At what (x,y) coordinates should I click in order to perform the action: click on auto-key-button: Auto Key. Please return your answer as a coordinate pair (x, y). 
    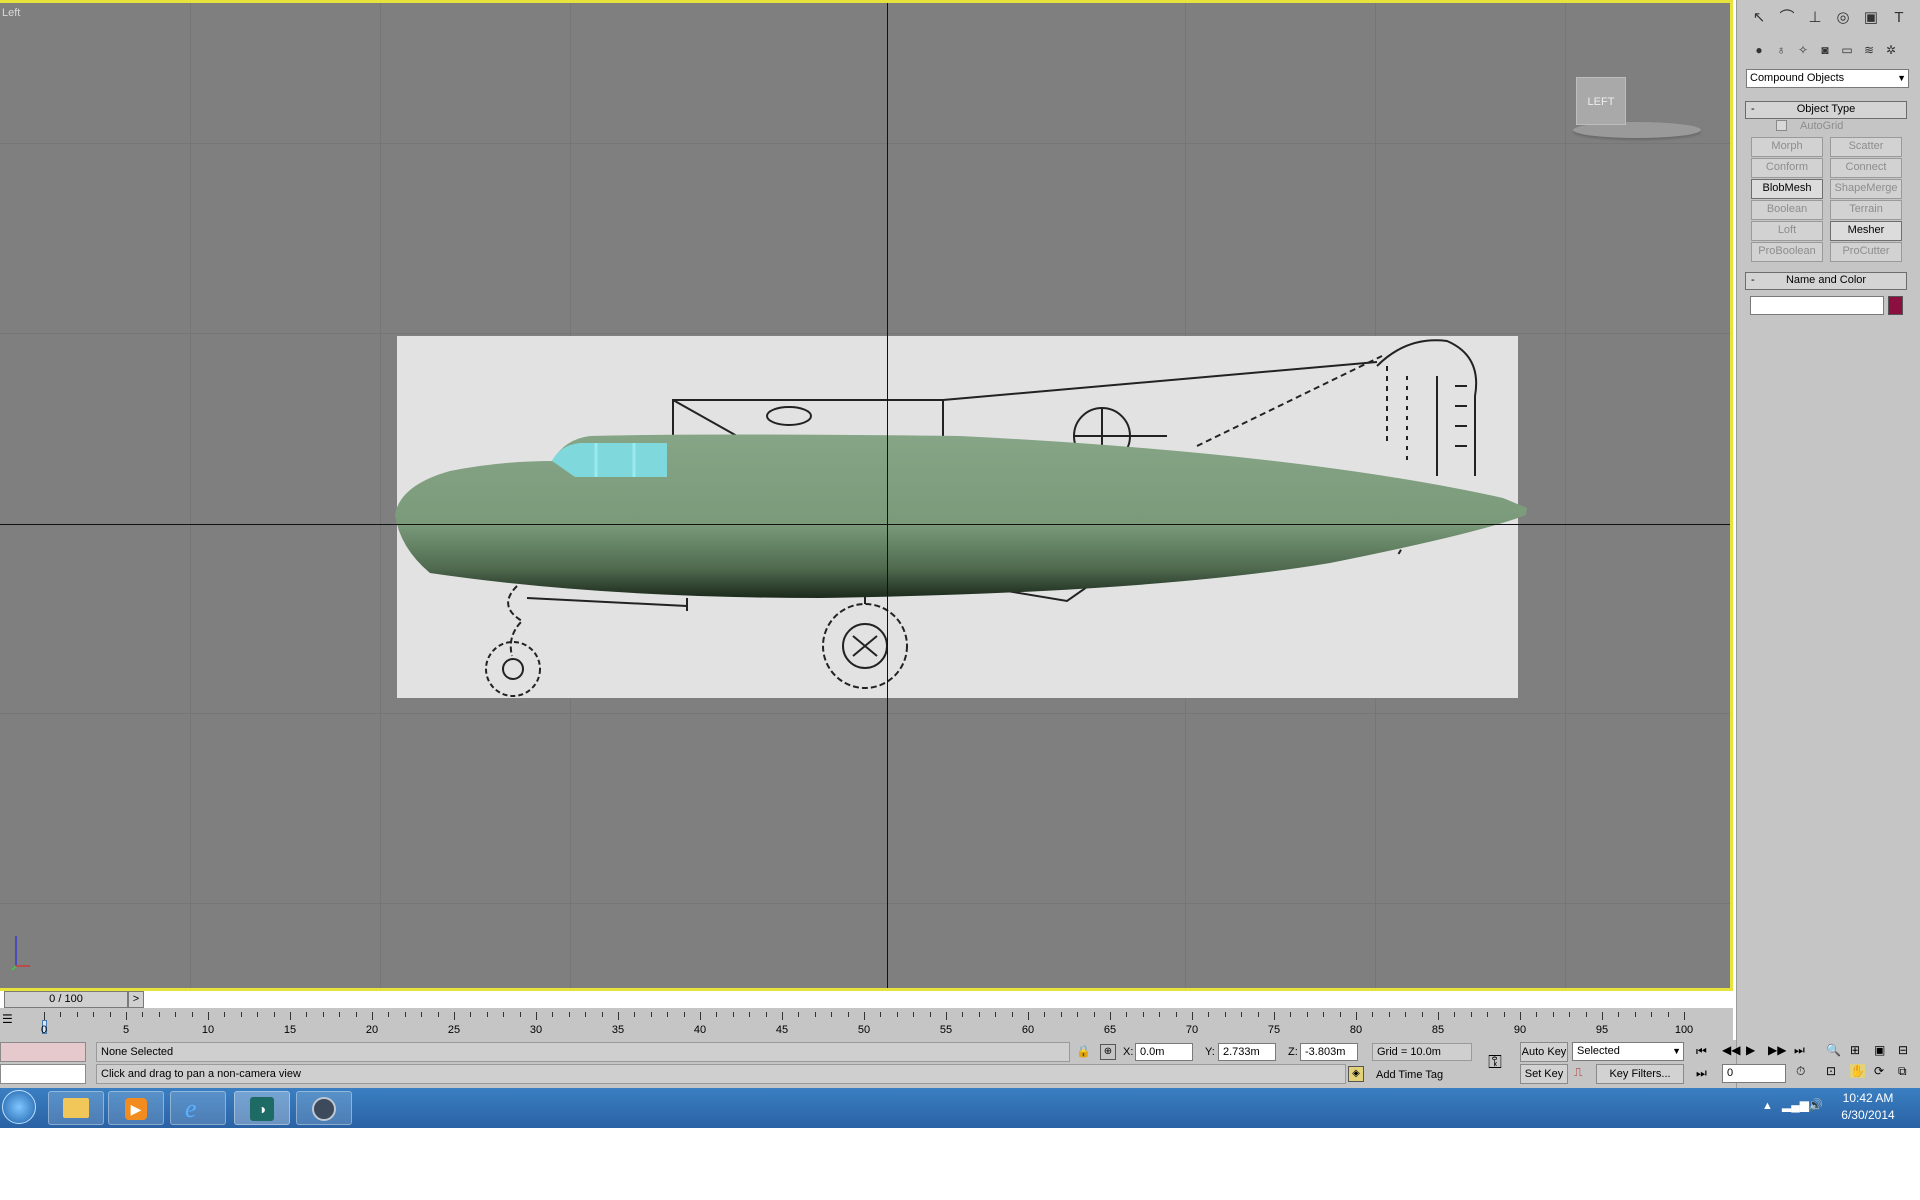
    Looking at the image, I should click on (1544, 1052).